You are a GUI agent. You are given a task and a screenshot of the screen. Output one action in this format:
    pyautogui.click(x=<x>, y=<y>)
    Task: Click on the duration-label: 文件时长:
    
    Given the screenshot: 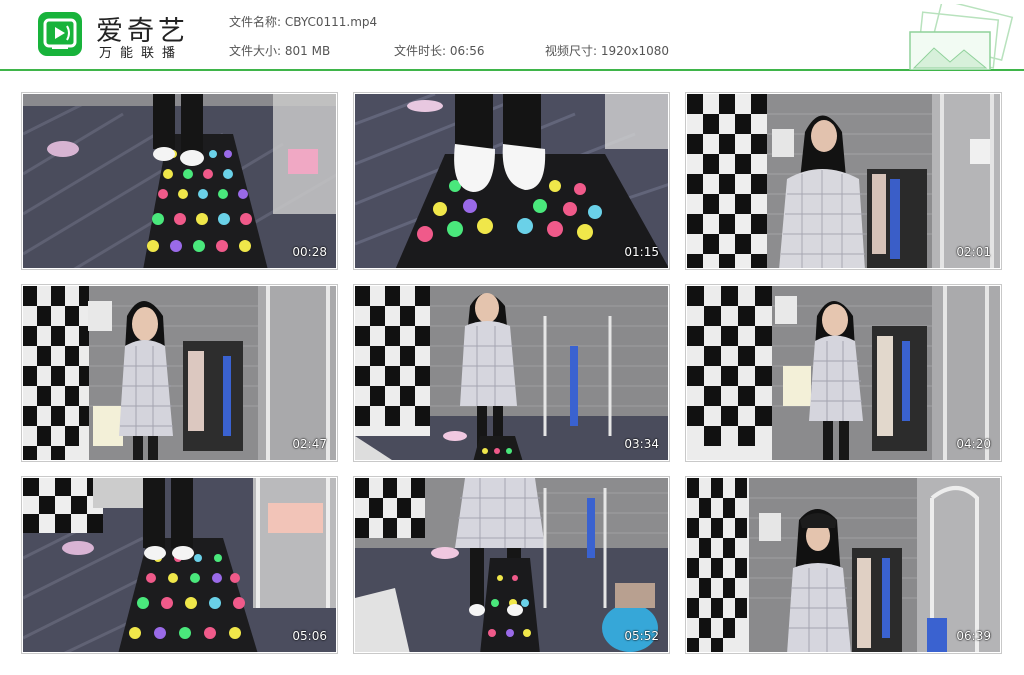 What is the action you would take?
    pyautogui.click(x=420, y=51)
    